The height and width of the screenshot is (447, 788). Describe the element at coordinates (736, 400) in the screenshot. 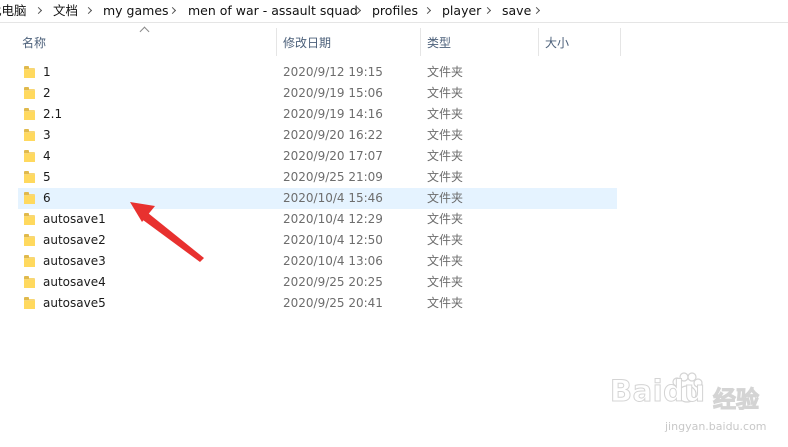

I see `watermark-product: 经验` at that location.